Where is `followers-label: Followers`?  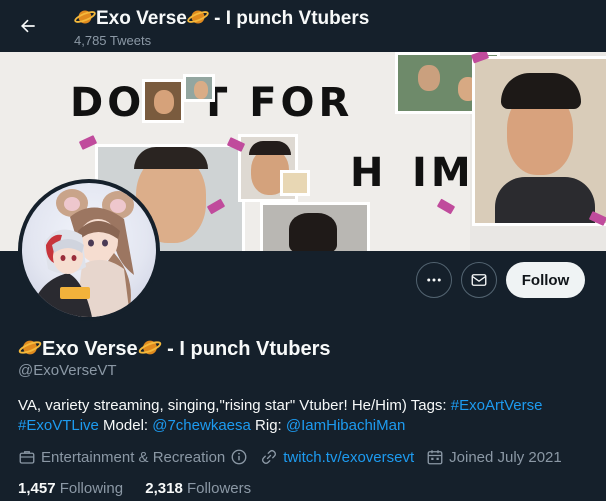
followers-label: Followers is located at coordinates (217, 488).